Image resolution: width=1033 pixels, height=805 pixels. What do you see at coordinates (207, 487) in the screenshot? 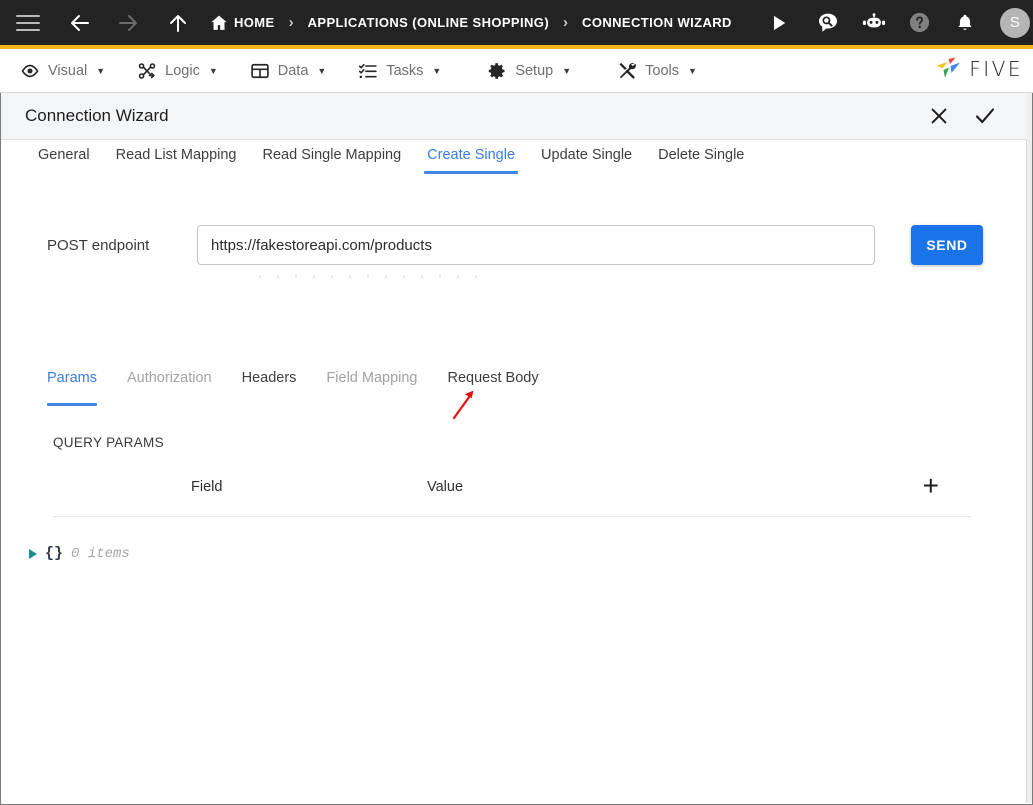
I see `column-header-field: Field` at bounding box center [207, 487].